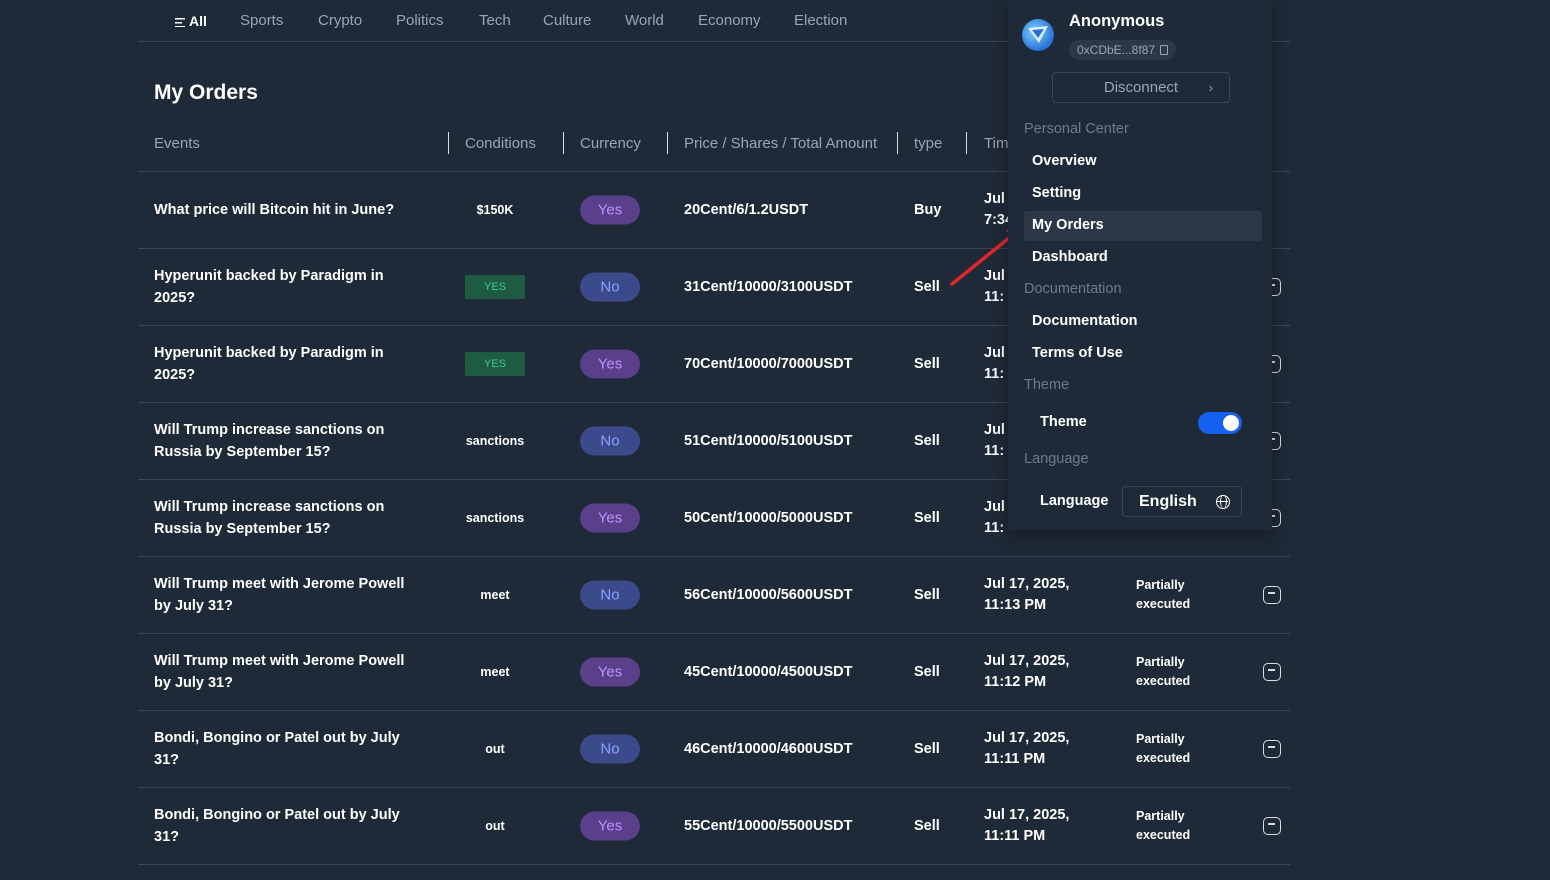 The width and height of the screenshot is (1550, 880). I want to click on price-shares-amount: 56Cent/10000/5600USDT, so click(768, 595).